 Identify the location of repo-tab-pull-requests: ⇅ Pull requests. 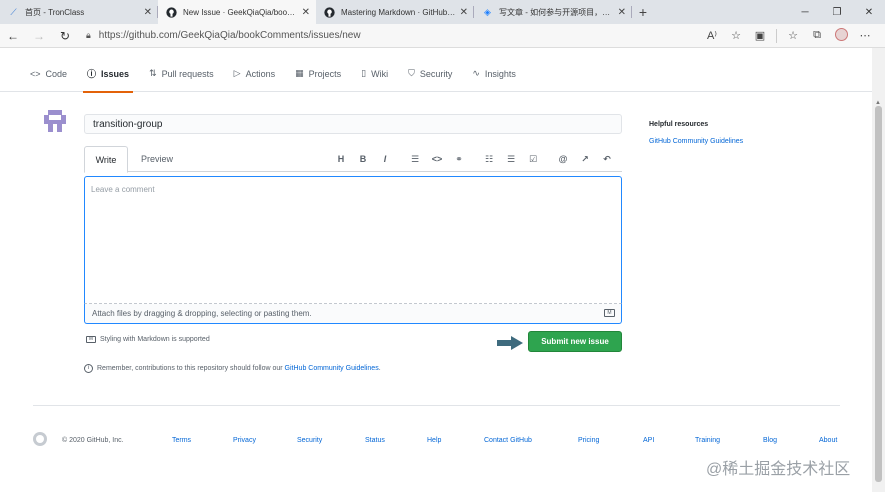
(181, 74).